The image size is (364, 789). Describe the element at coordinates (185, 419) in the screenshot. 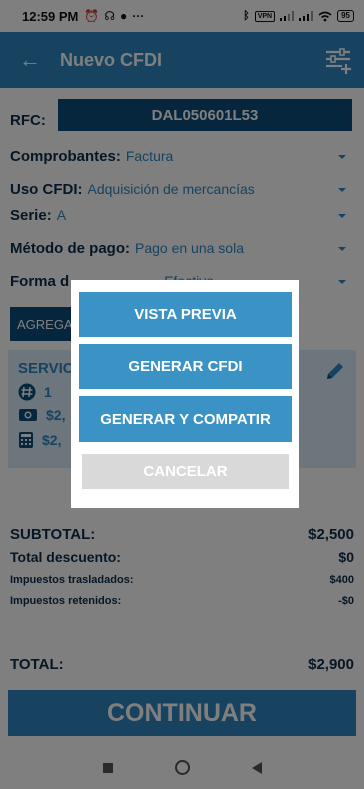

I see `generate-share-button: GENERAR Y COMPATIR` at that location.